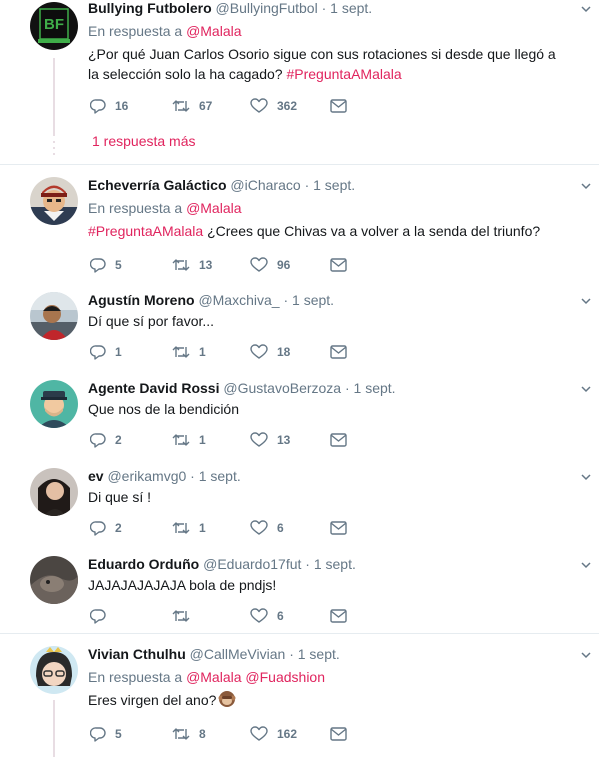 This screenshot has width=599, height=757. I want to click on svg-text: BF, so click(54, 24).